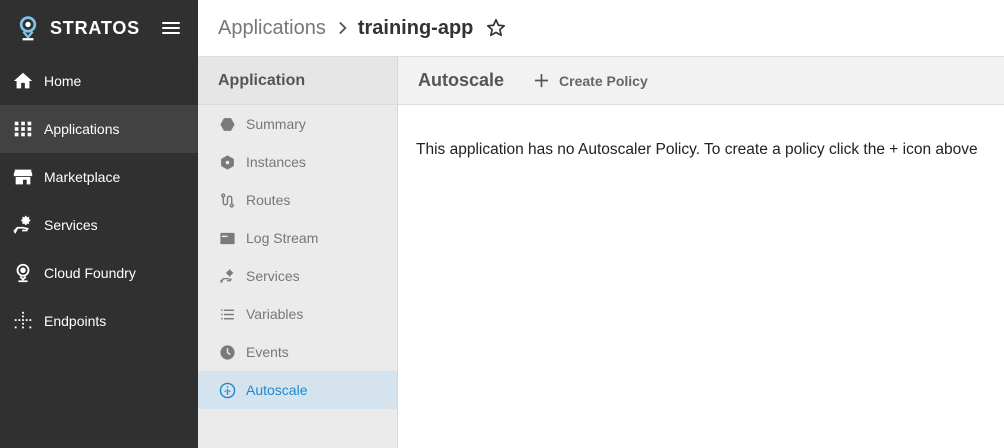 This screenshot has width=1004, height=448. Describe the element at coordinates (227, 124) in the screenshot. I see `hexagon-icon` at that location.